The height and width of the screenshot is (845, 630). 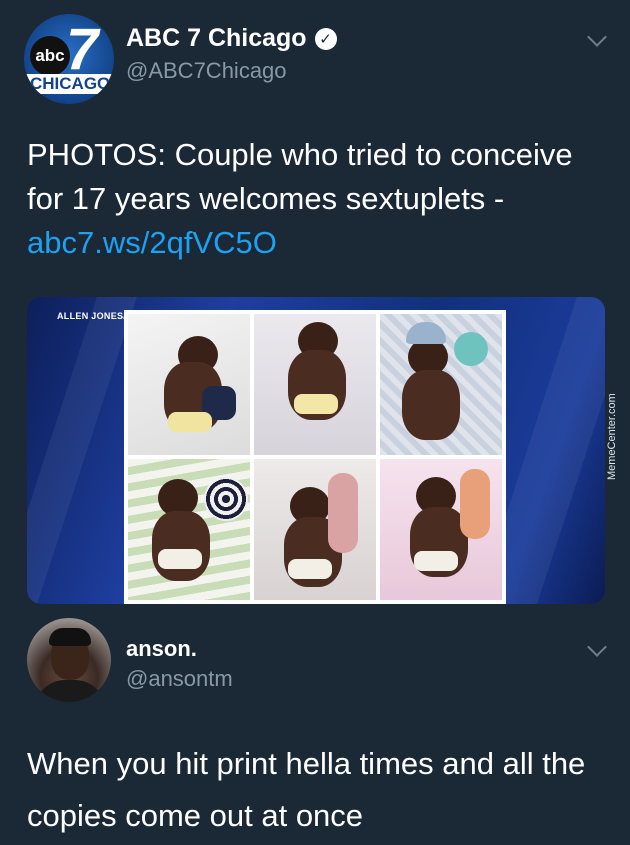 I want to click on tweet1-handle: @ABC7Chicago, so click(x=206, y=71).